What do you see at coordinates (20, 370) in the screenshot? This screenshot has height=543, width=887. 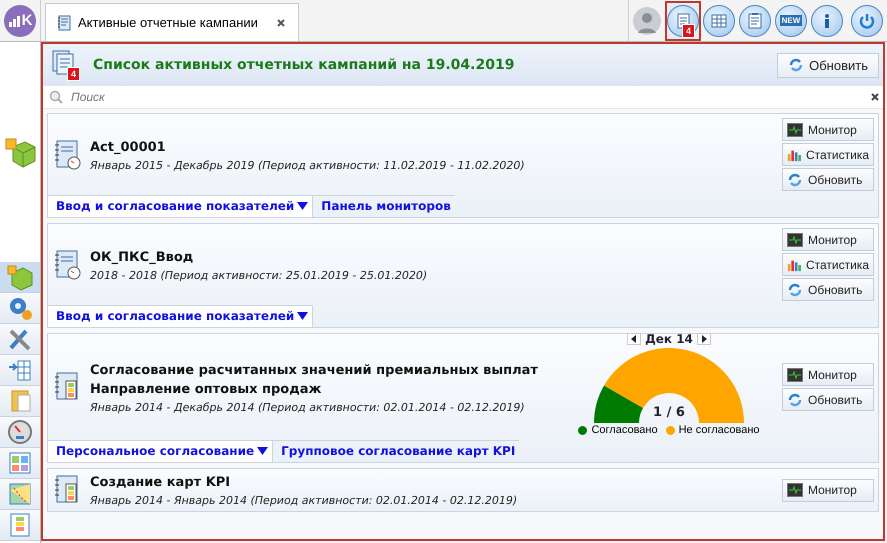 I see `arrow-table-sidebar-item` at bounding box center [20, 370].